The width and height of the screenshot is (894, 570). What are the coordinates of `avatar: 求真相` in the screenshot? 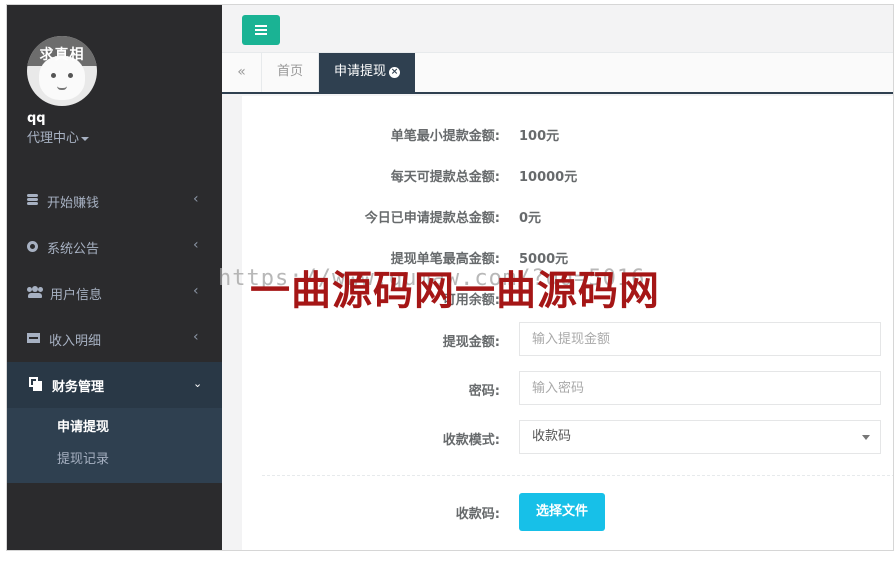 It's located at (62, 71).